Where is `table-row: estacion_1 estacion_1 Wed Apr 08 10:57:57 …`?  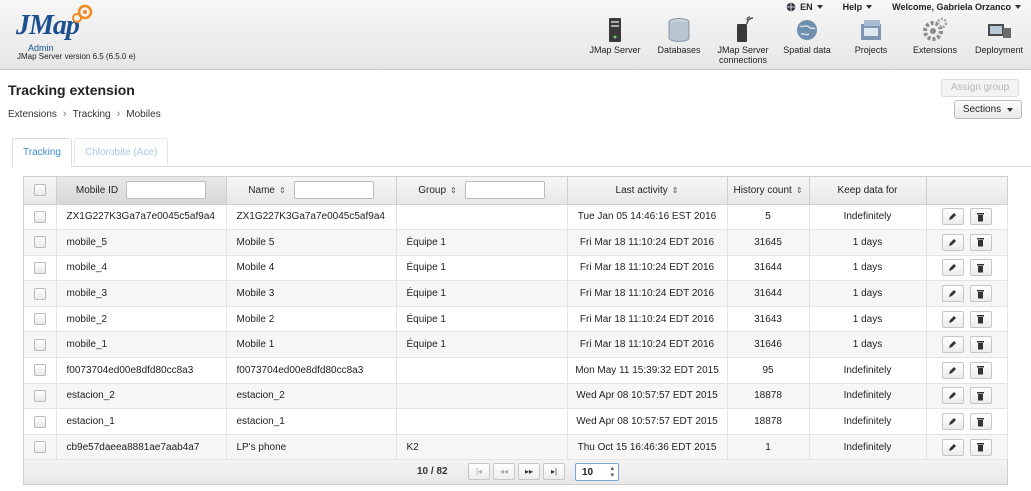
table-row: estacion_1 estacion_1 Wed Apr 08 10:57:57 … is located at coordinates (516, 421).